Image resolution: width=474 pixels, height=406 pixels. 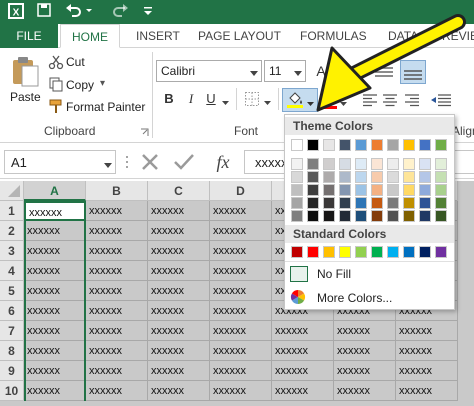 What do you see at coordinates (74, 12) in the screenshot?
I see `undo-icon` at bounding box center [74, 12].